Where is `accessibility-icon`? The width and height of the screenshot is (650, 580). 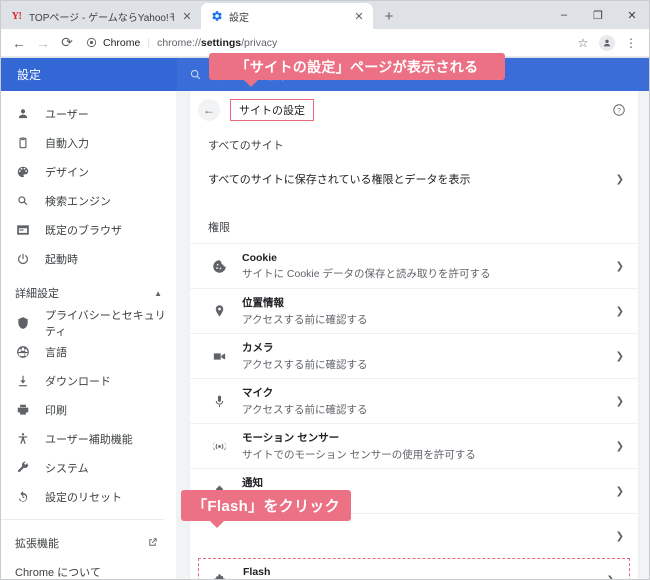 accessibility-icon is located at coordinates (23, 439).